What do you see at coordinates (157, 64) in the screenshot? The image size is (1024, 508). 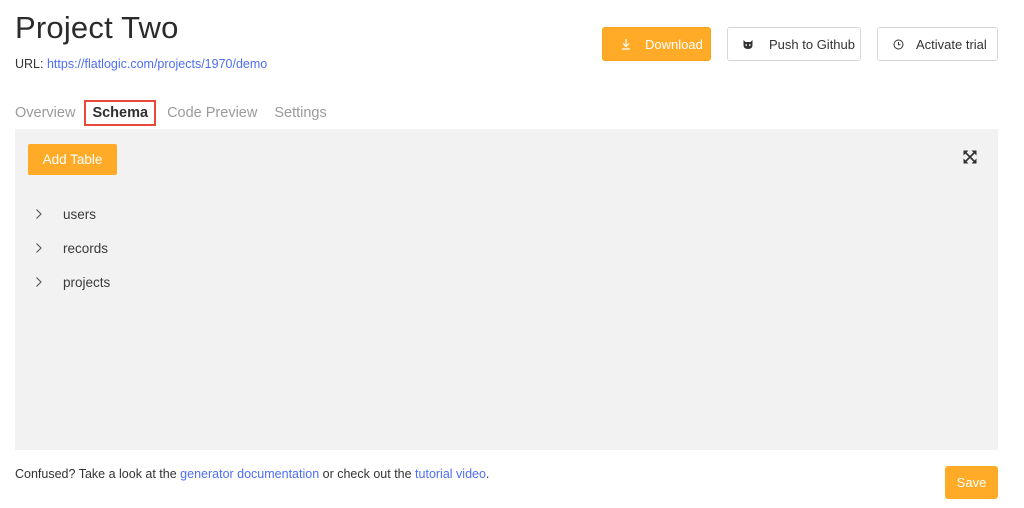 I see `project-url-link: https://flatlogic.com/projects/1970/demo` at bounding box center [157, 64].